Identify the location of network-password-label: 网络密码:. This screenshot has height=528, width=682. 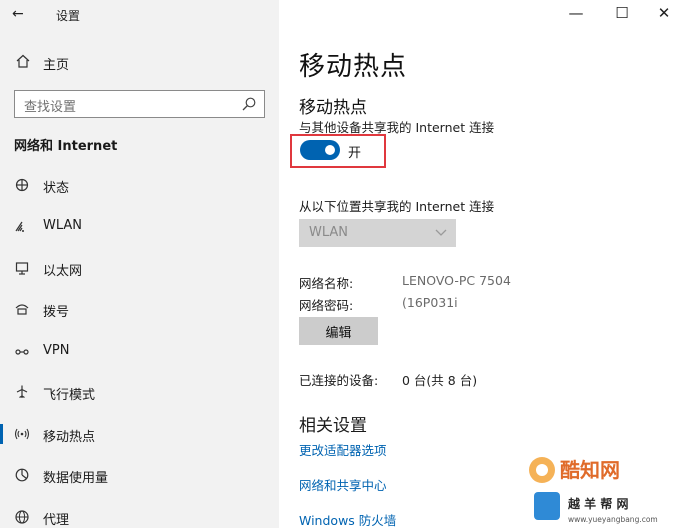
(326, 305).